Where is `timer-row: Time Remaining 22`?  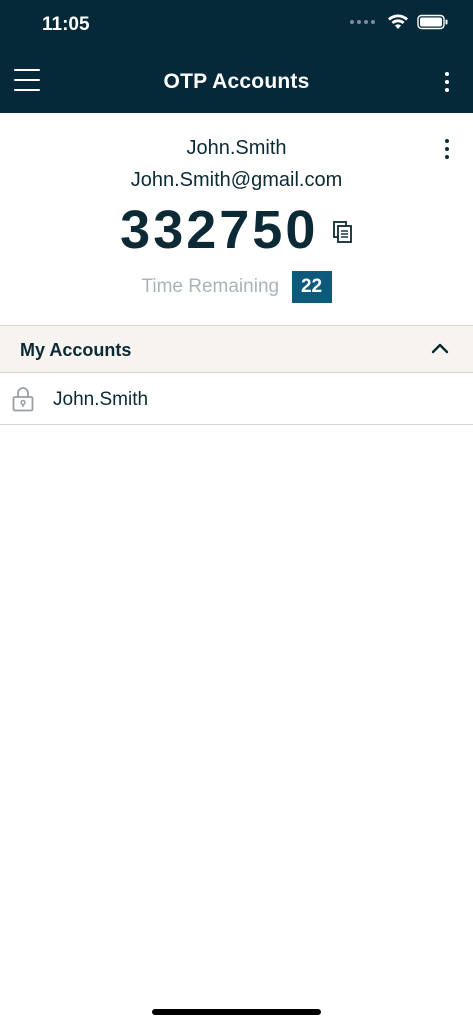
timer-row: Time Remaining 22 is located at coordinates (236, 287).